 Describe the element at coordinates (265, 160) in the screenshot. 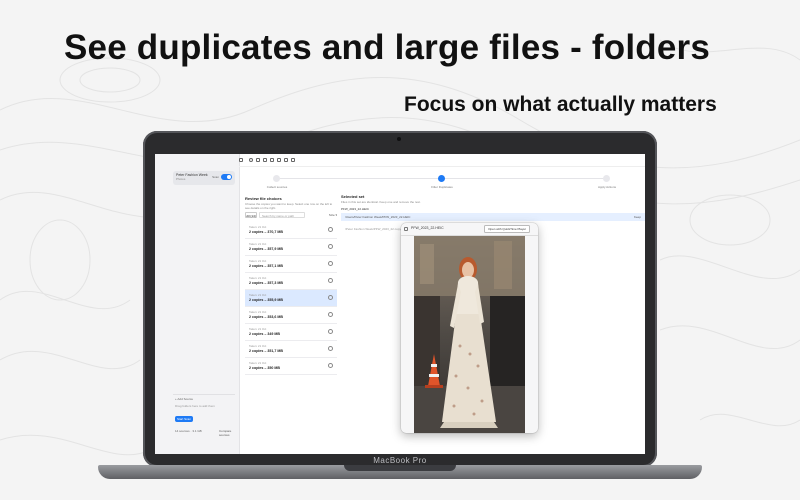

I see `refresh-icon` at that location.